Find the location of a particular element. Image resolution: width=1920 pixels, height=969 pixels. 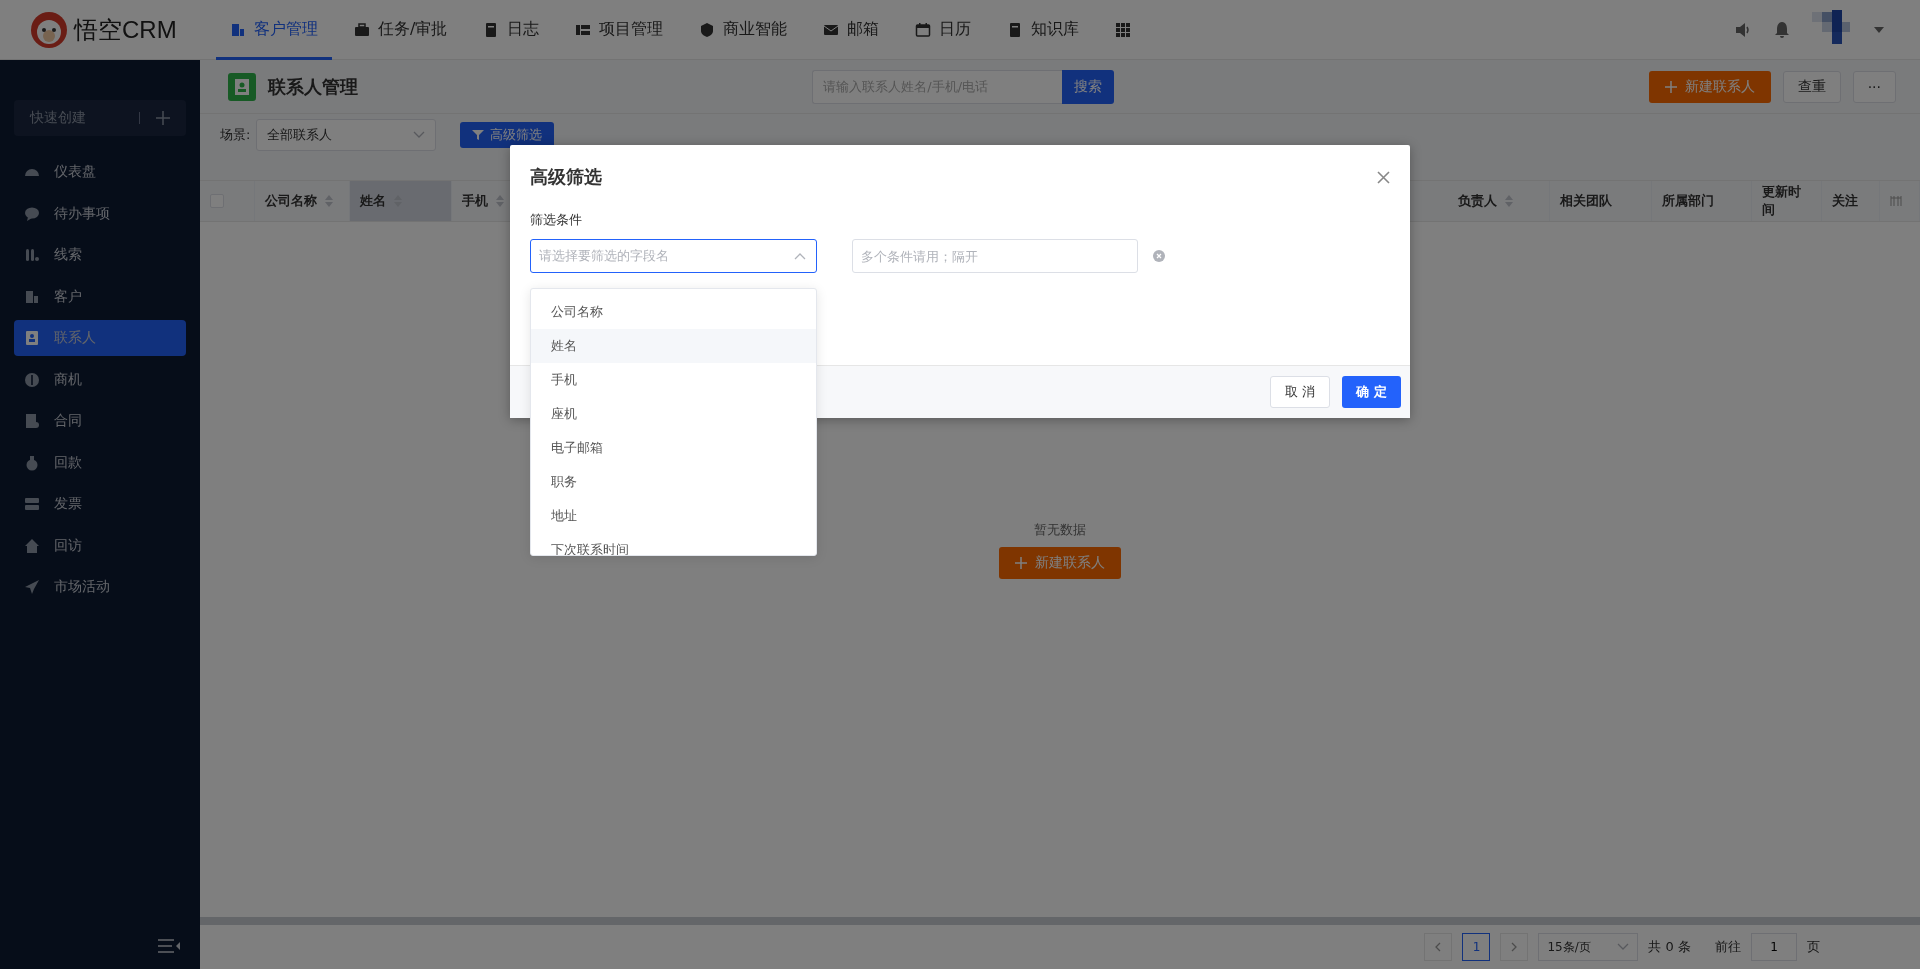

chevron-right-icon is located at coordinates (1514, 947).